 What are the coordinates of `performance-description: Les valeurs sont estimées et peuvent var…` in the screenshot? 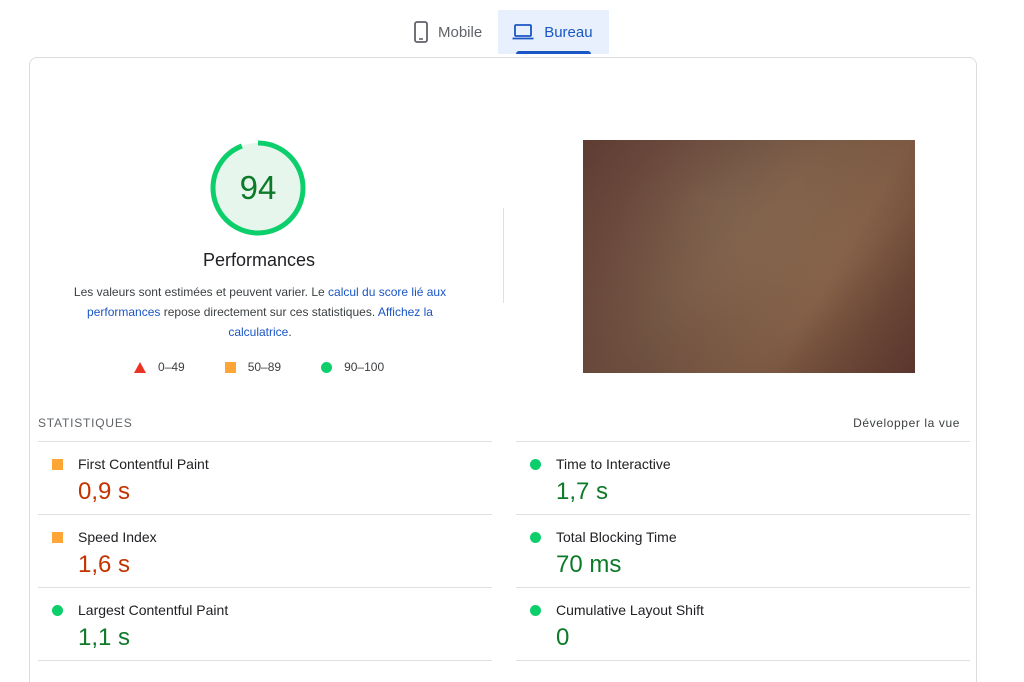 It's located at (260, 312).